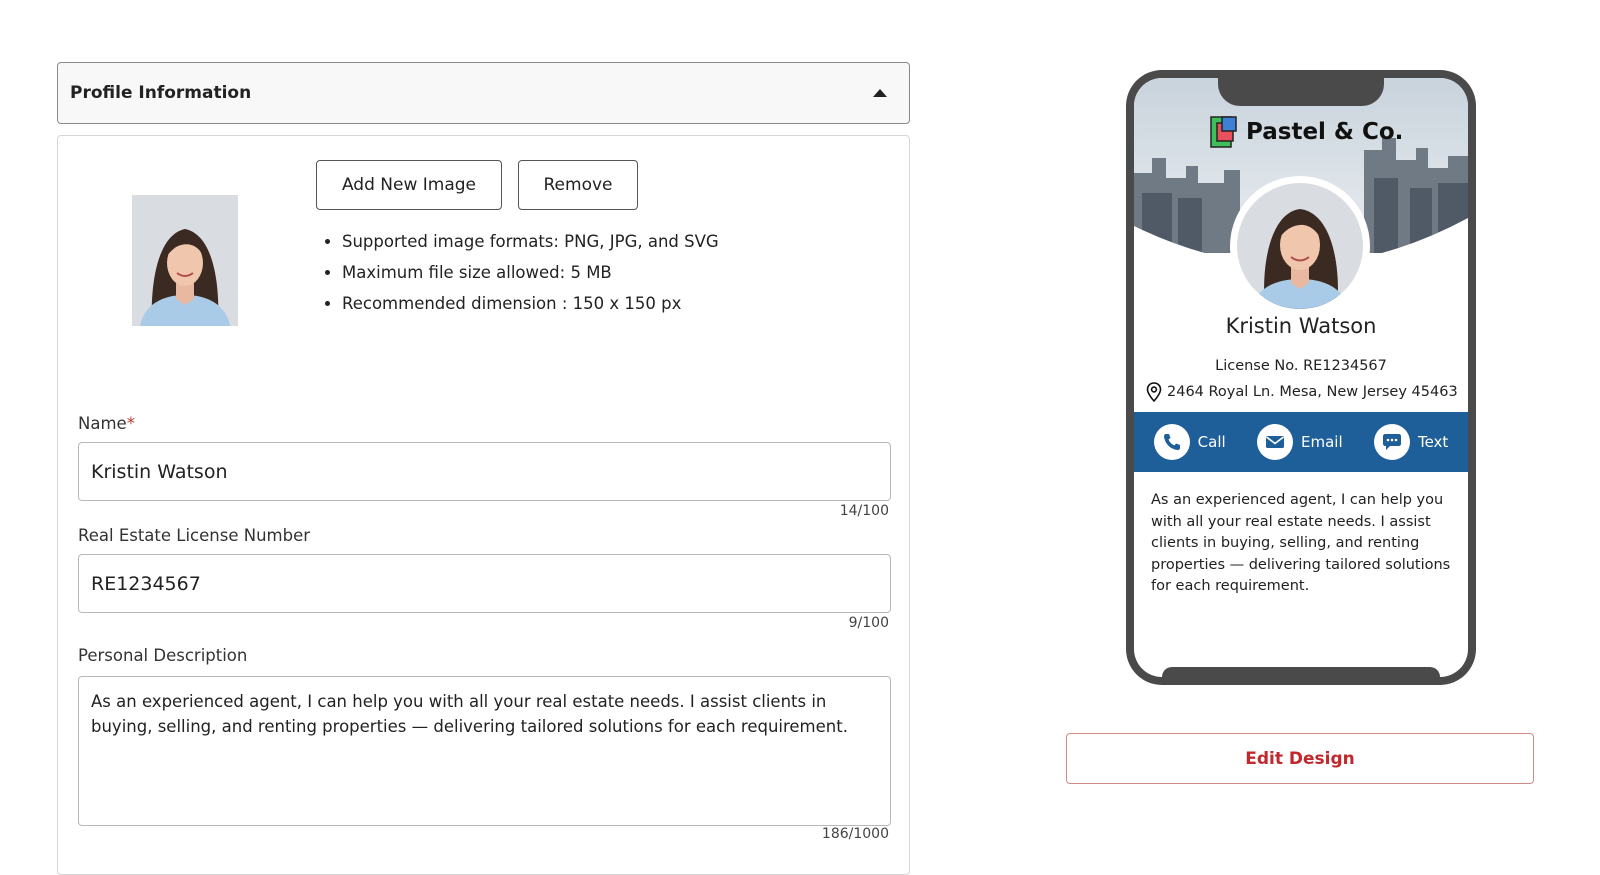  I want to click on card-agent-name: Kristin Watson, so click(1301, 326).